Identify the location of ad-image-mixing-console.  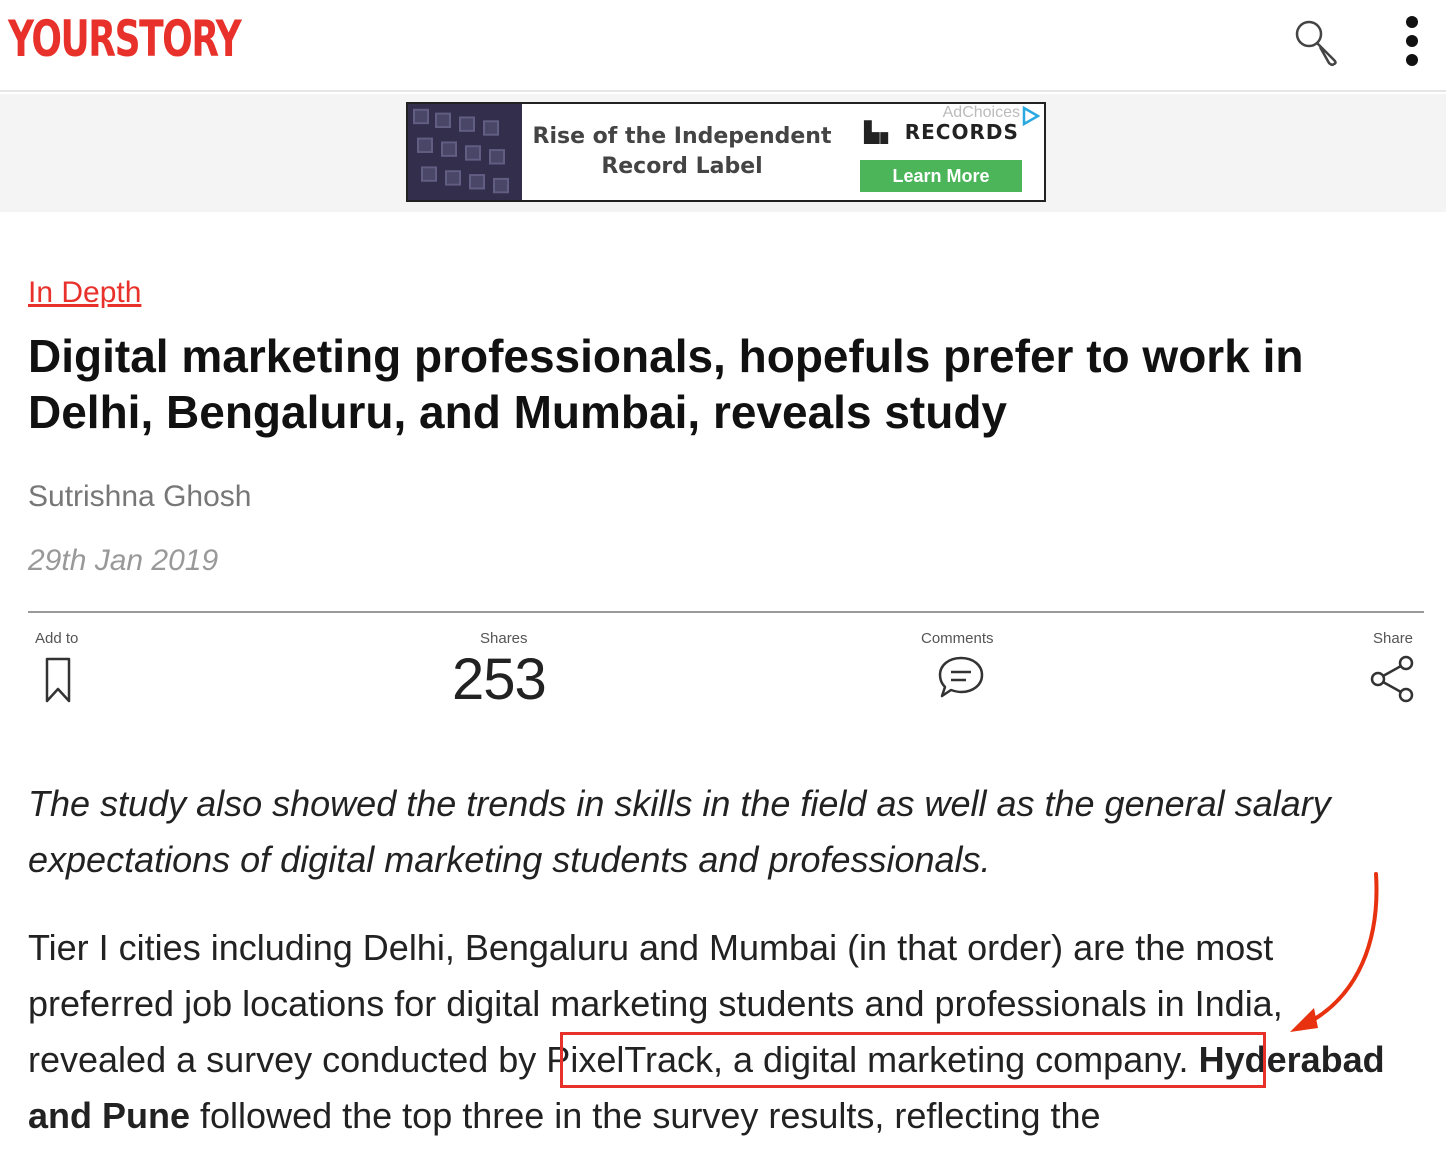
(465, 152).